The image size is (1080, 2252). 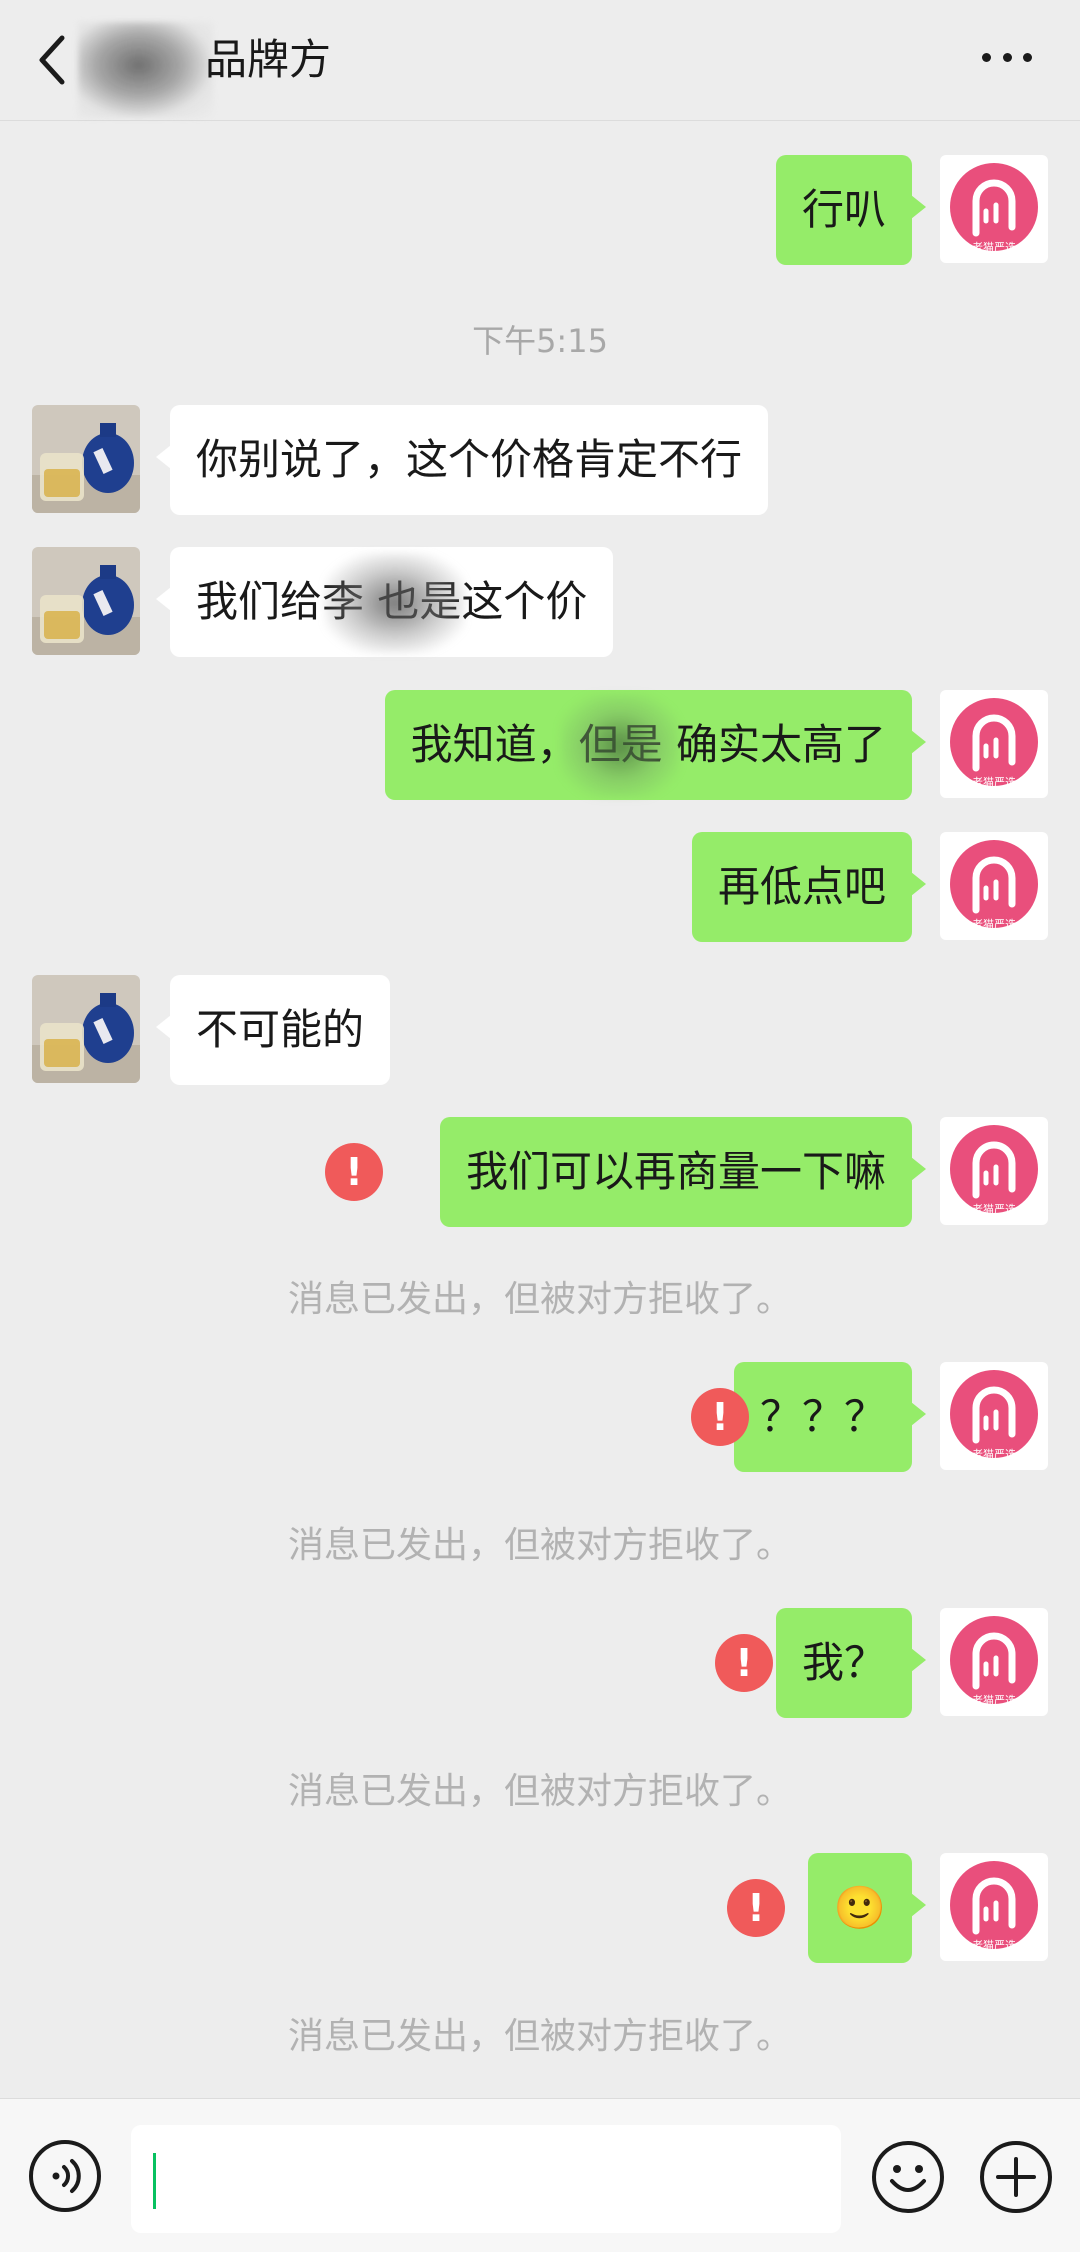 What do you see at coordinates (486, 2179) in the screenshot?
I see `message-input` at bounding box center [486, 2179].